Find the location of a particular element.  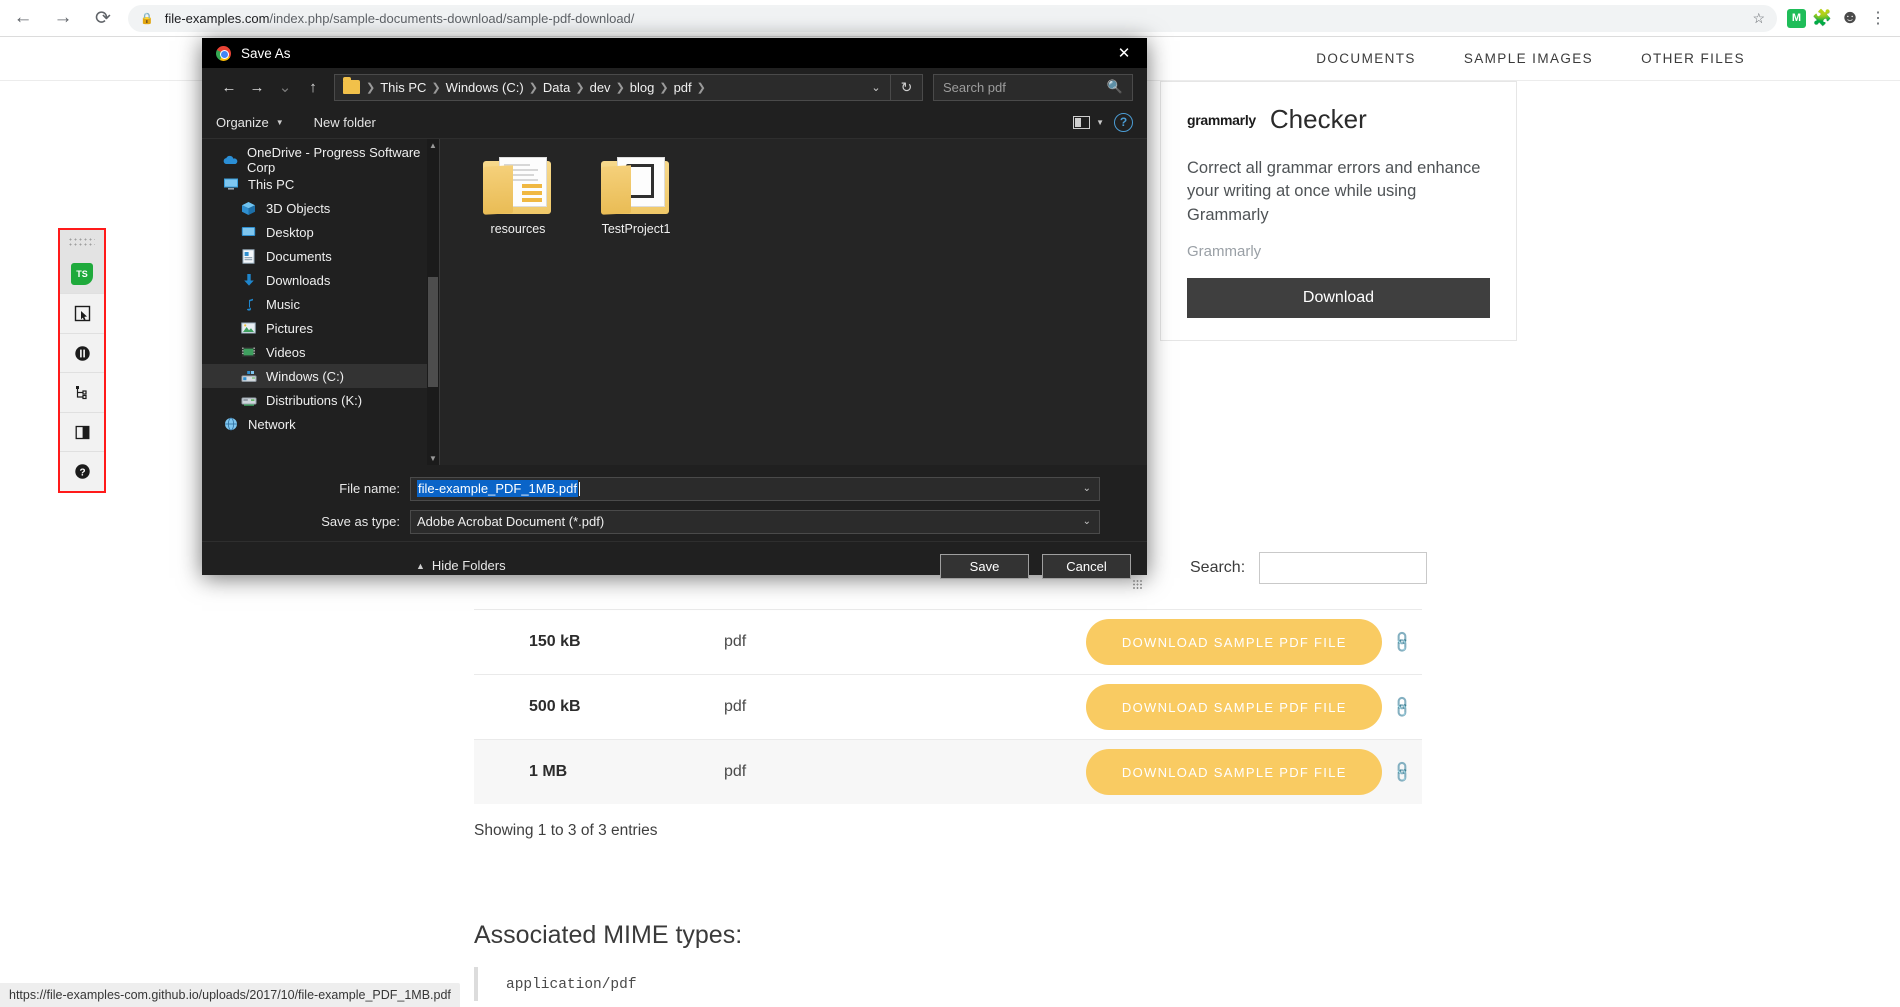

toolbar-item-dom-tree is located at coordinates (82, 392).